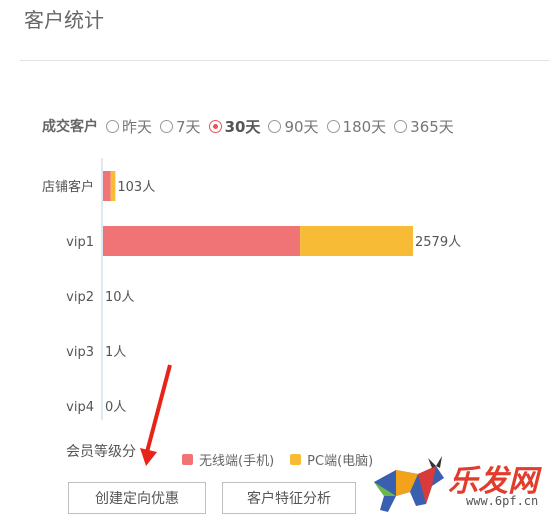 Image resolution: width=550 pixels, height=524 pixels. Describe the element at coordinates (64, 20) in the screenshot. I see `page-title: 客户统计` at that location.